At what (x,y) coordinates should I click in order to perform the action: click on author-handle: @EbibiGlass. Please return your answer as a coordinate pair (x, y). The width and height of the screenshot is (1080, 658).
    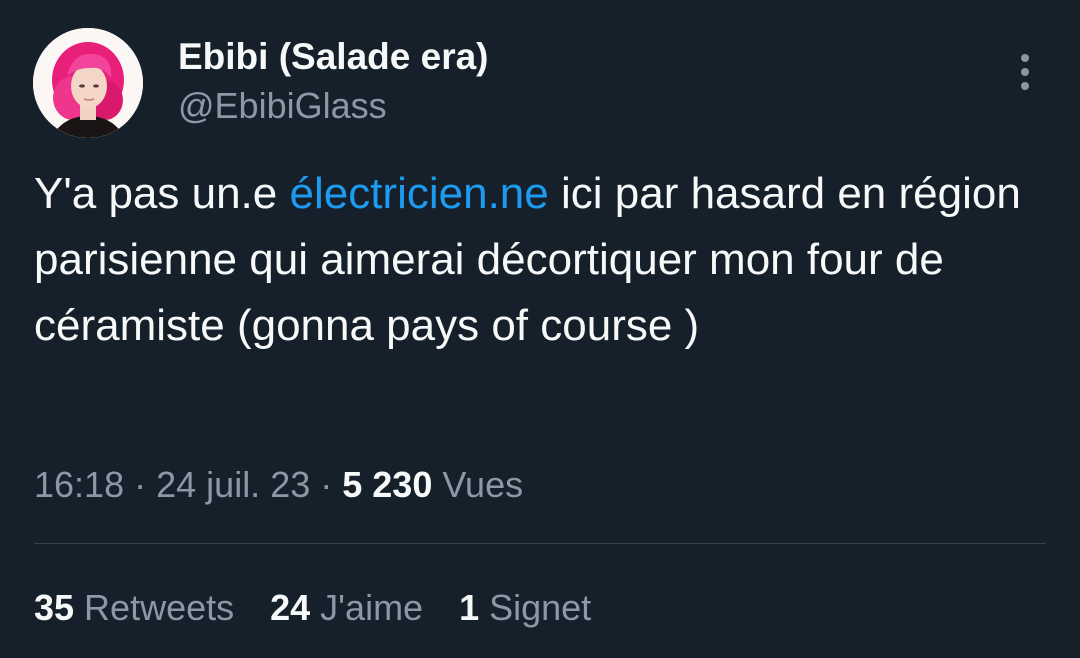
    Looking at the image, I should click on (282, 106).